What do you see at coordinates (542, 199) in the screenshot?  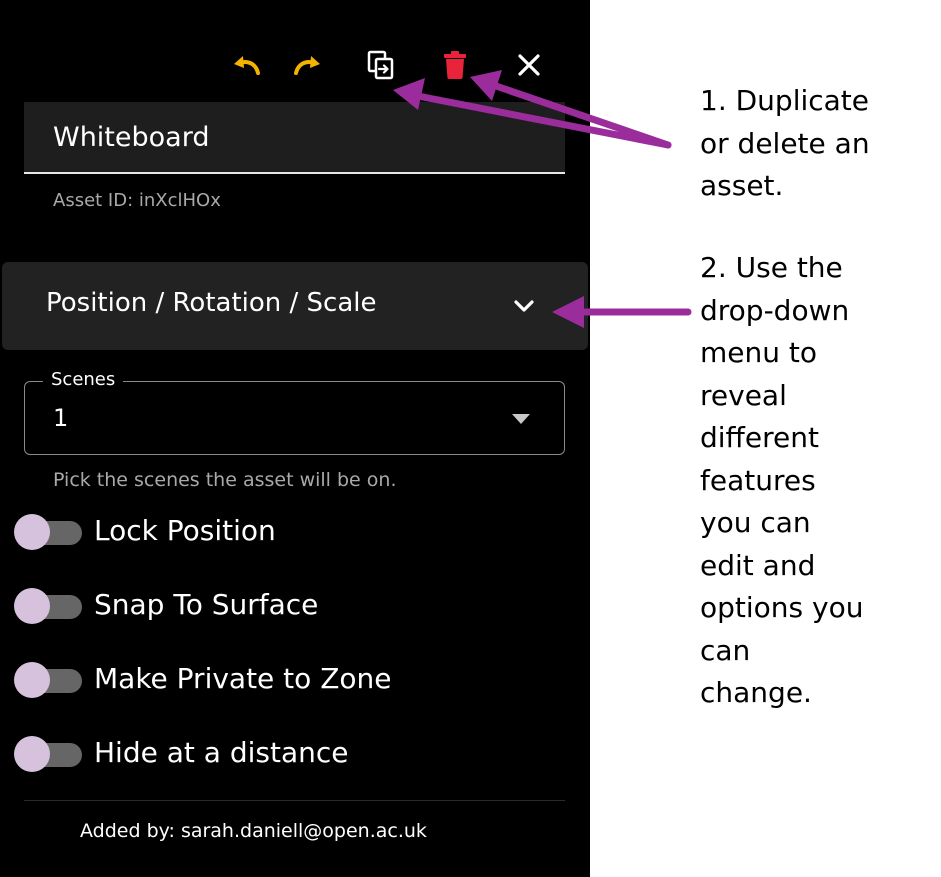 I see `annotation-arrows` at bounding box center [542, 199].